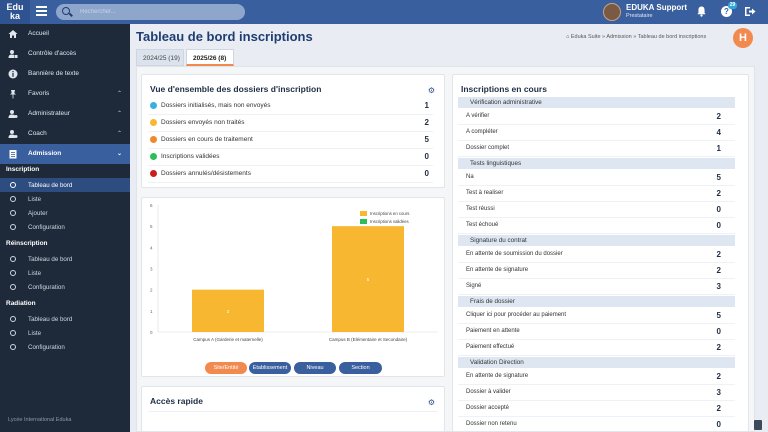 This screenshot has height=432, width=768. Describe the element at coordinates (21, 303) in the screenshot. I see `section-radiation: Radiation` at that location.